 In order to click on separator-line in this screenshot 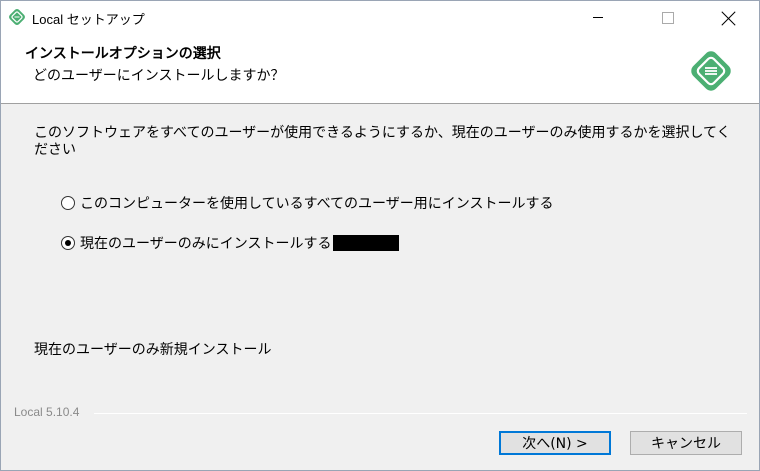, I will do `click(420, 413)`.